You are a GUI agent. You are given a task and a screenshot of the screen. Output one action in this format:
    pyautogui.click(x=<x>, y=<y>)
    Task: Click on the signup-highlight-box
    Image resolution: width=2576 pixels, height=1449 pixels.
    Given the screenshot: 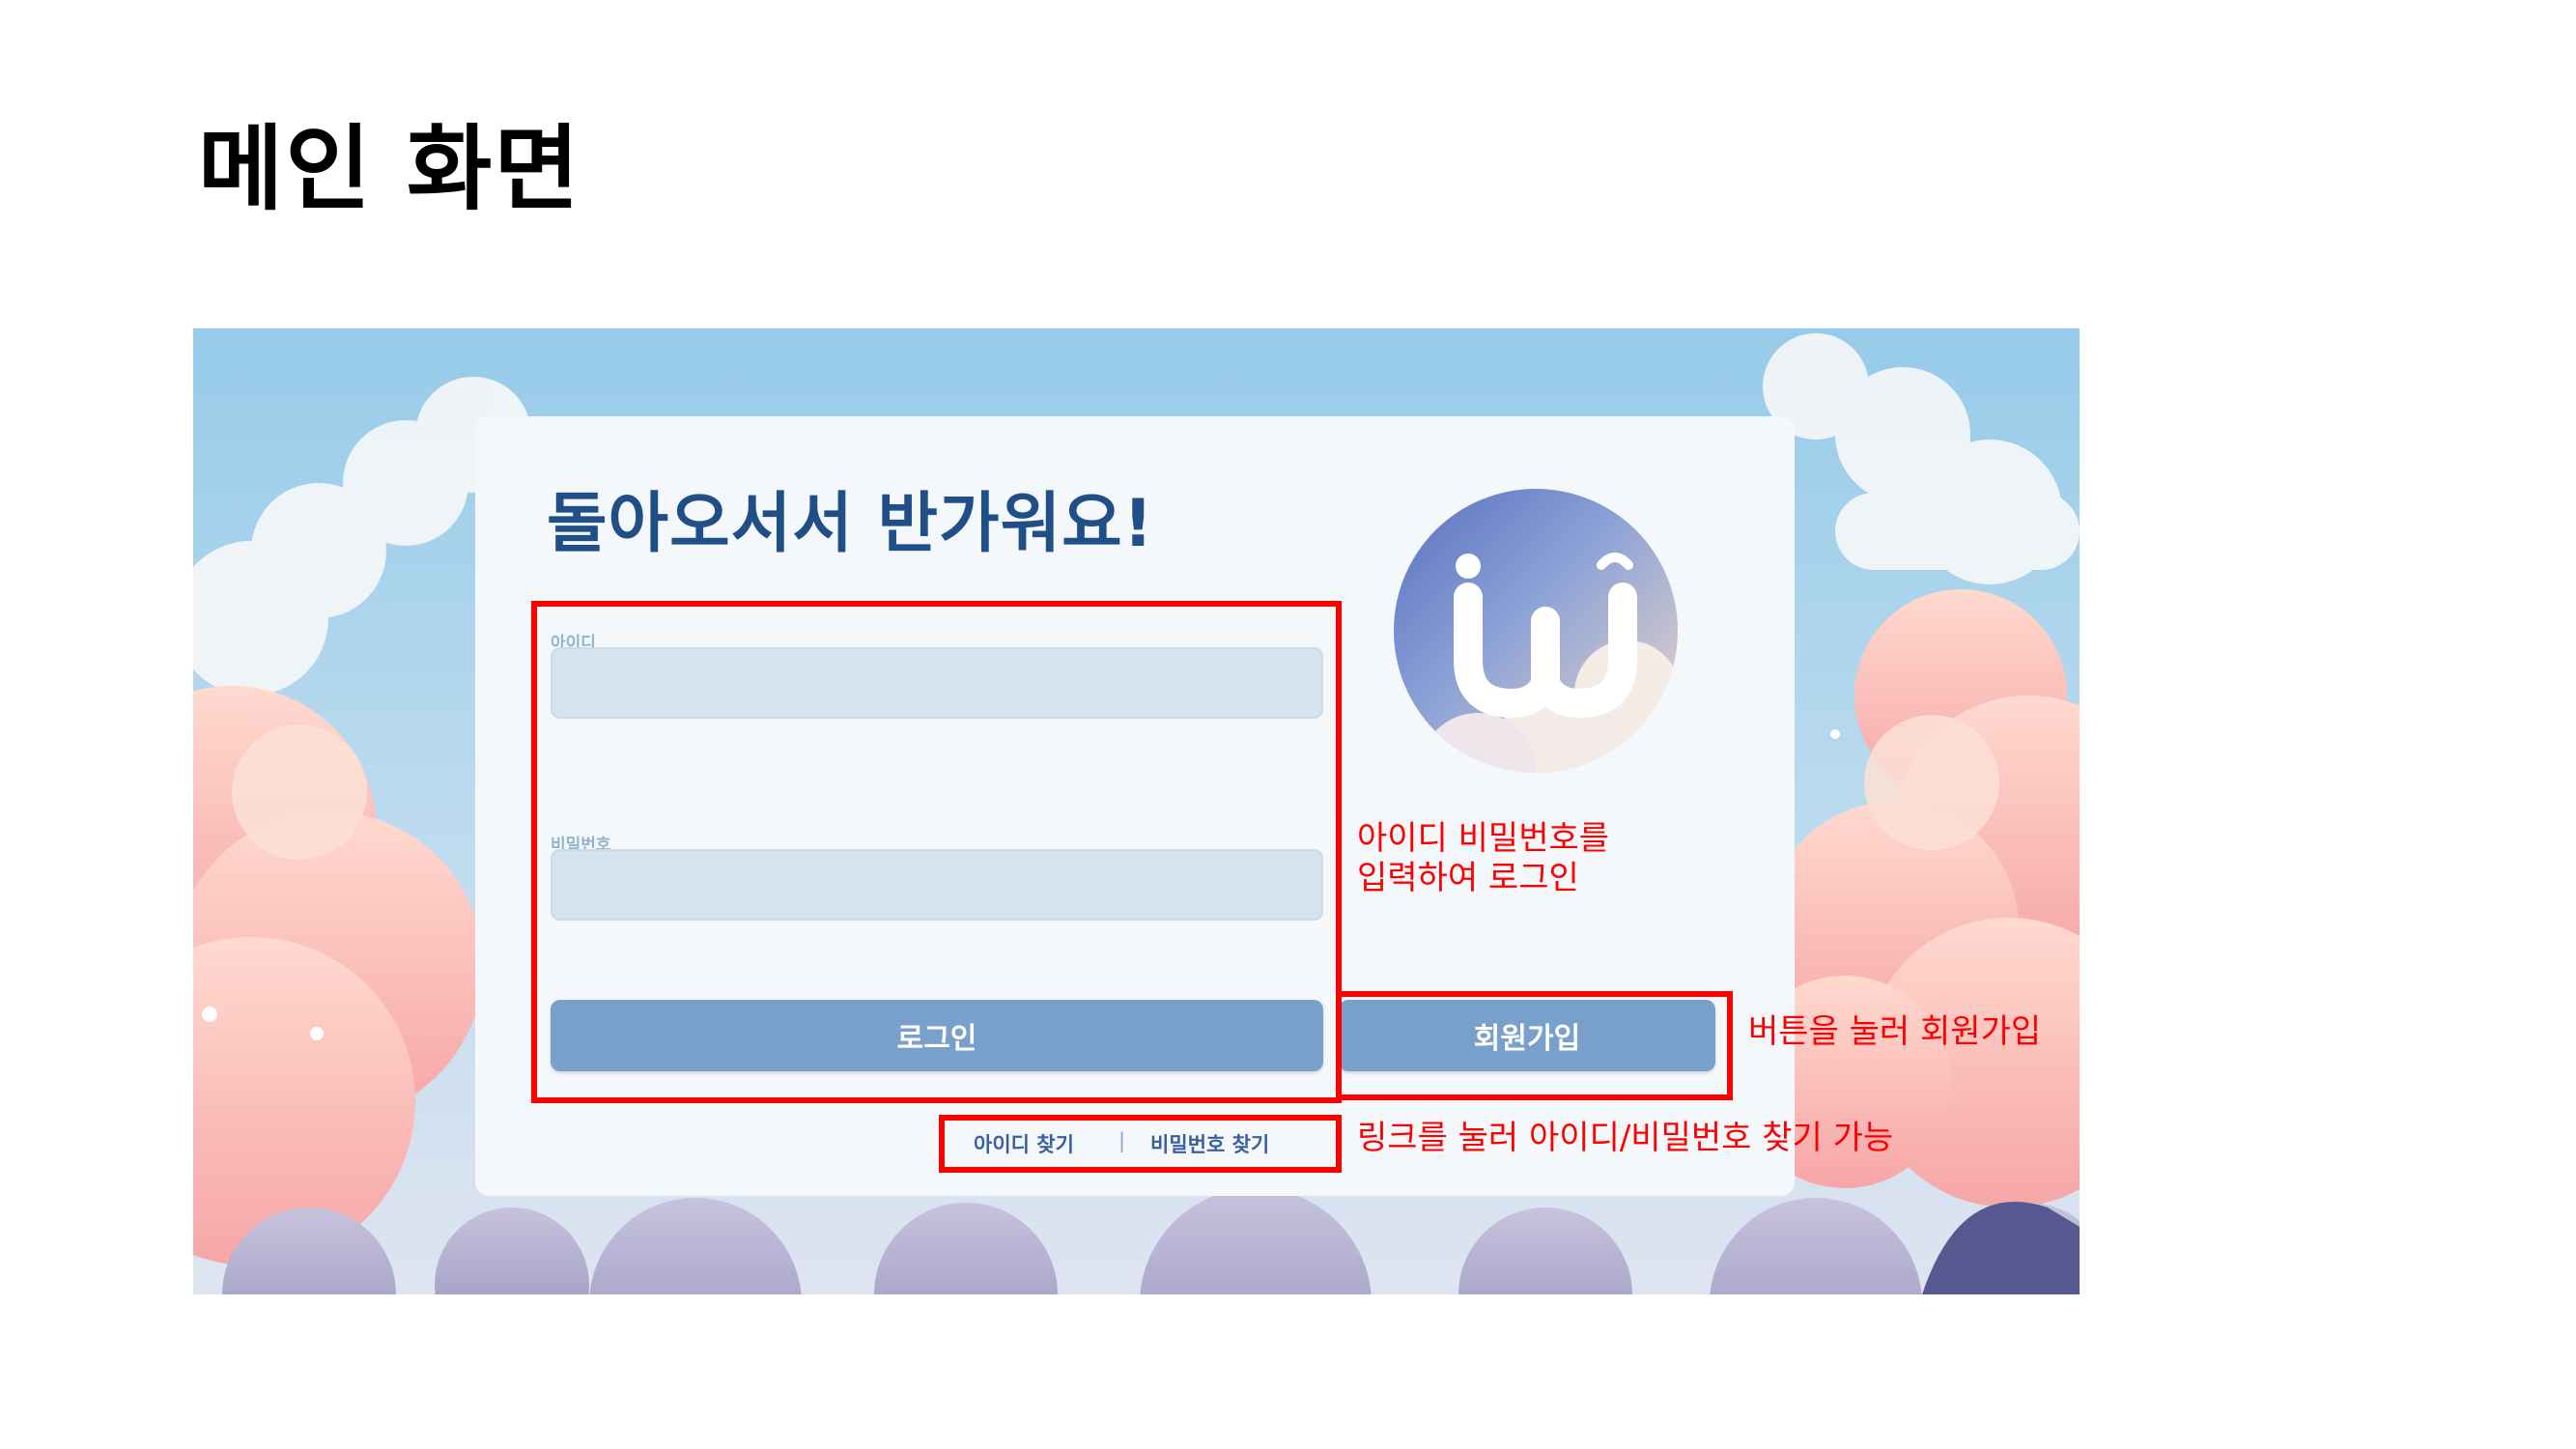 What is the action you would take?
    pyautogui.click(x=1534, y=1045)
    